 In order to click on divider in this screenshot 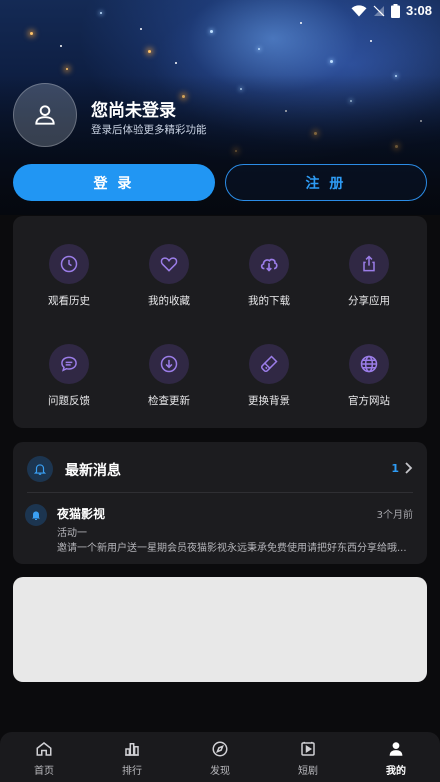, I will do `click(220, 492)`.